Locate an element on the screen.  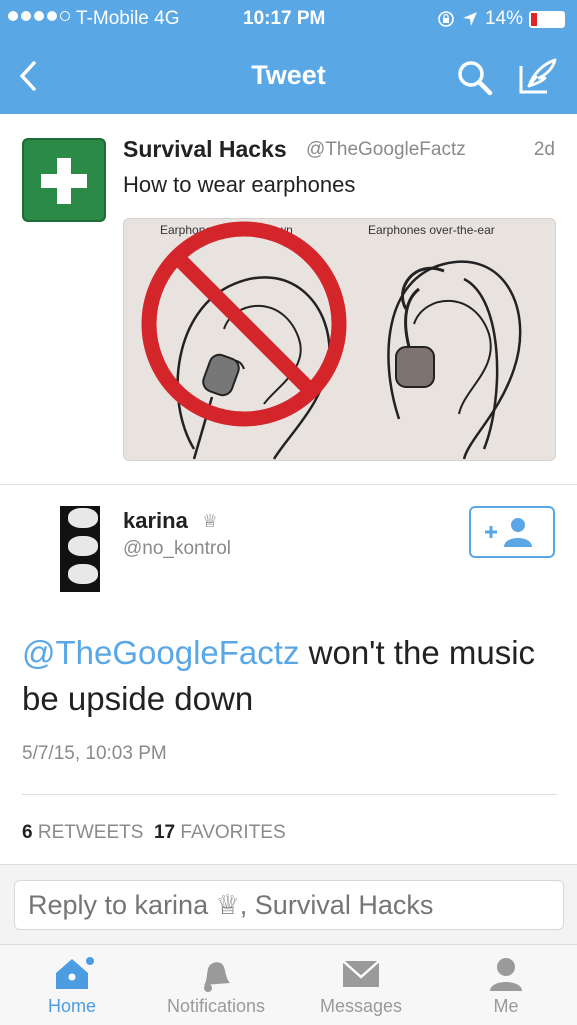
follow-button is located at coordinates (512, 532).